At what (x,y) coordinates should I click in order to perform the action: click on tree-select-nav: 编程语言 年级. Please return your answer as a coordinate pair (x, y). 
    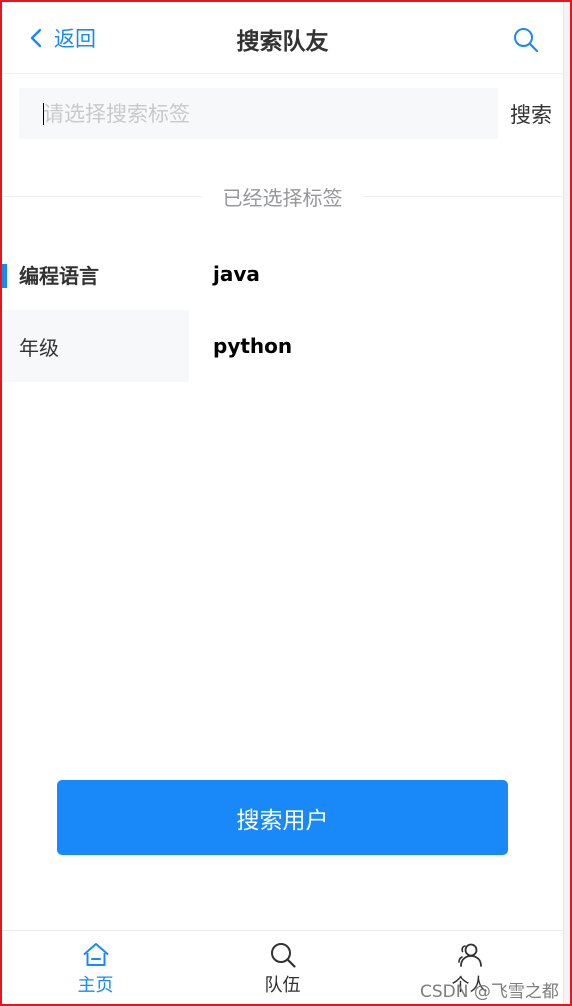
    Looking at the image, I should click on (95, 310).